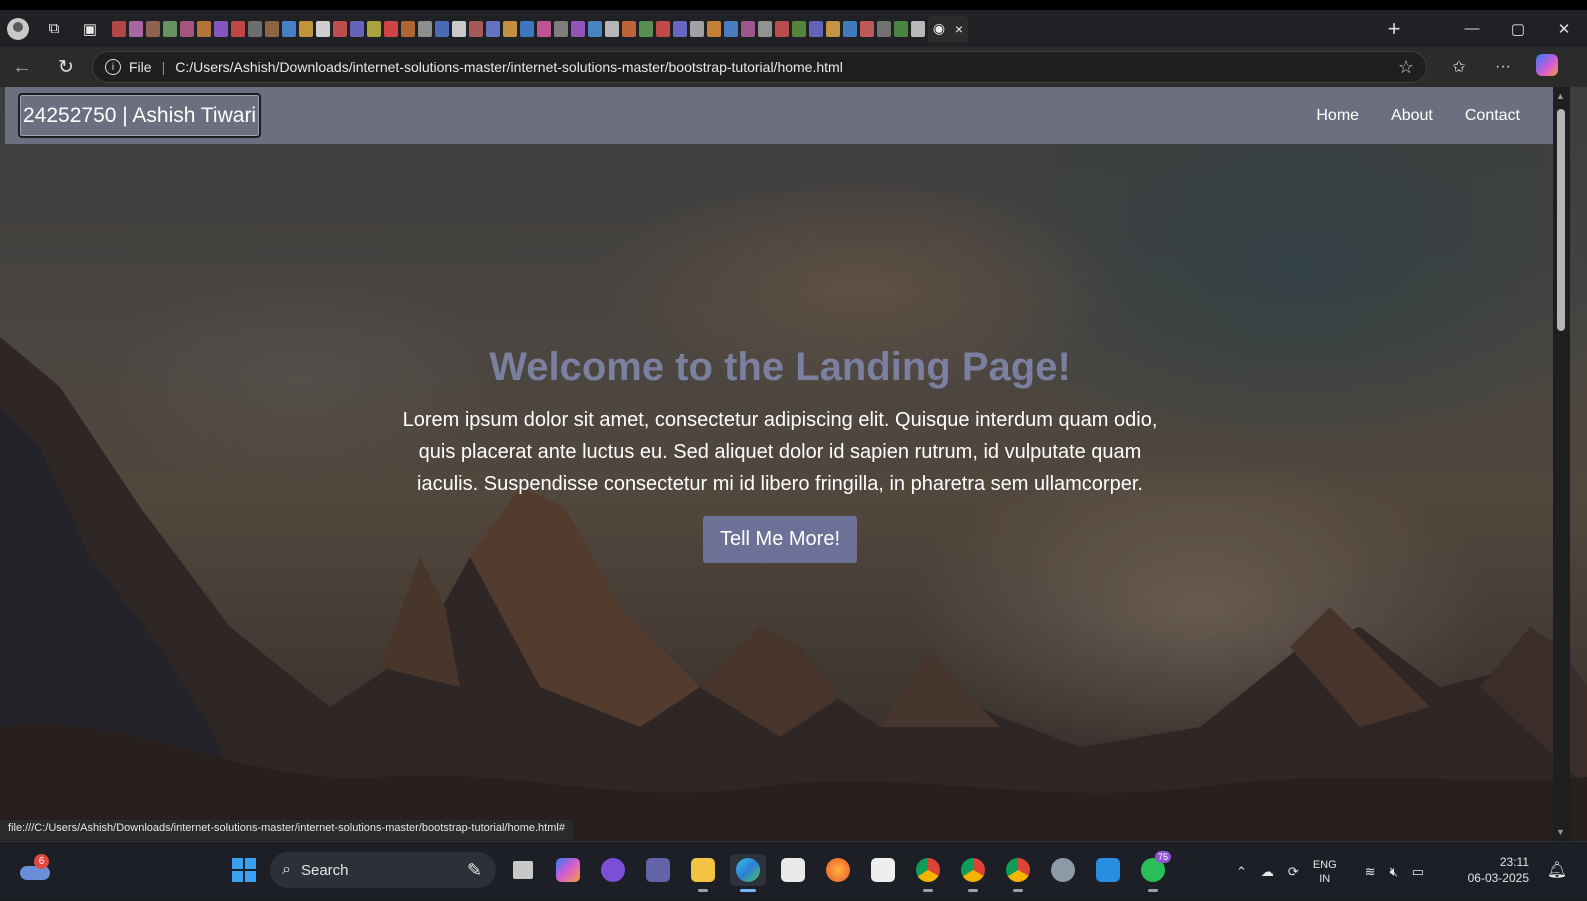 The width and height of the screenshot is (1587, 901). I want to click on back-arrow-icon: ←, so click(22, 67).